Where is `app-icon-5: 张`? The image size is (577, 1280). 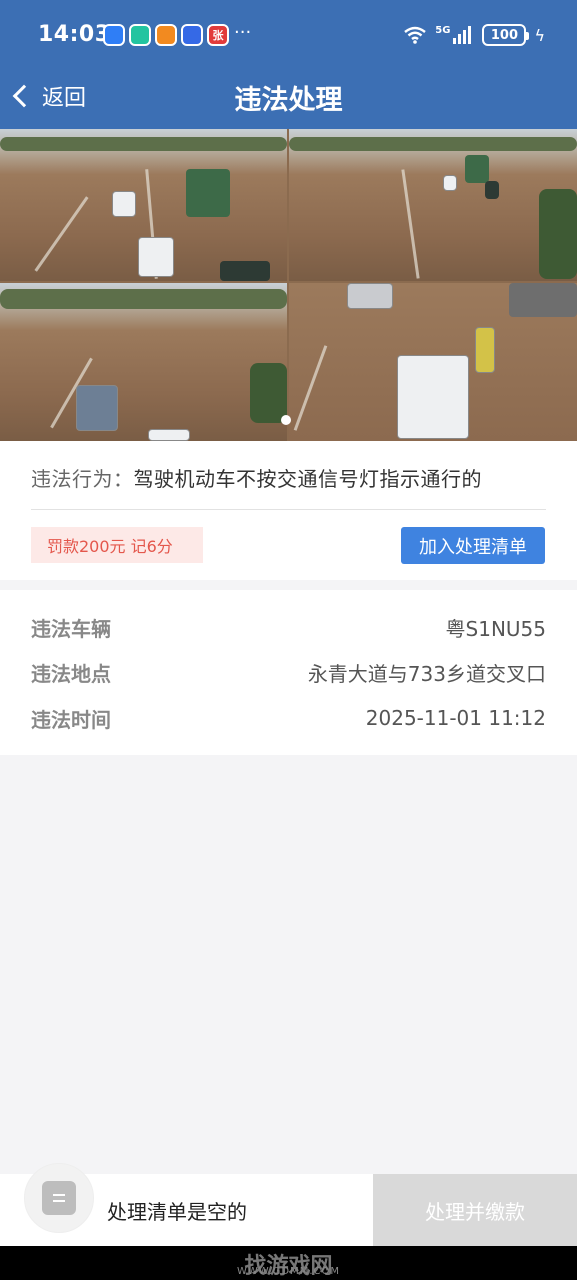
app-icon-5: 张 is located at coordinates (218, 35).